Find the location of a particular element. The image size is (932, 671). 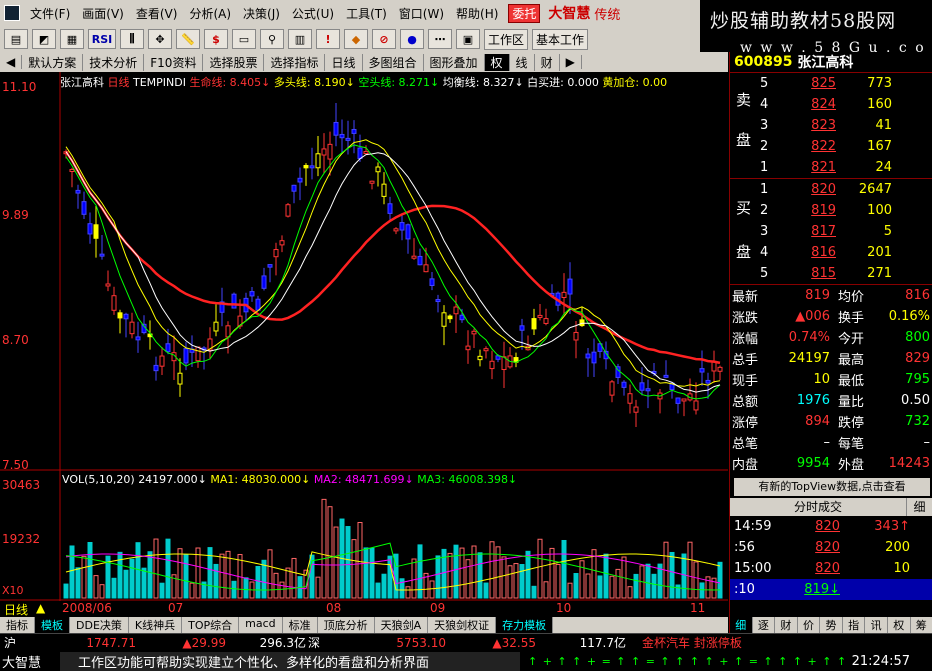

ptab-right: 权 is located at coordinates (899, 625).